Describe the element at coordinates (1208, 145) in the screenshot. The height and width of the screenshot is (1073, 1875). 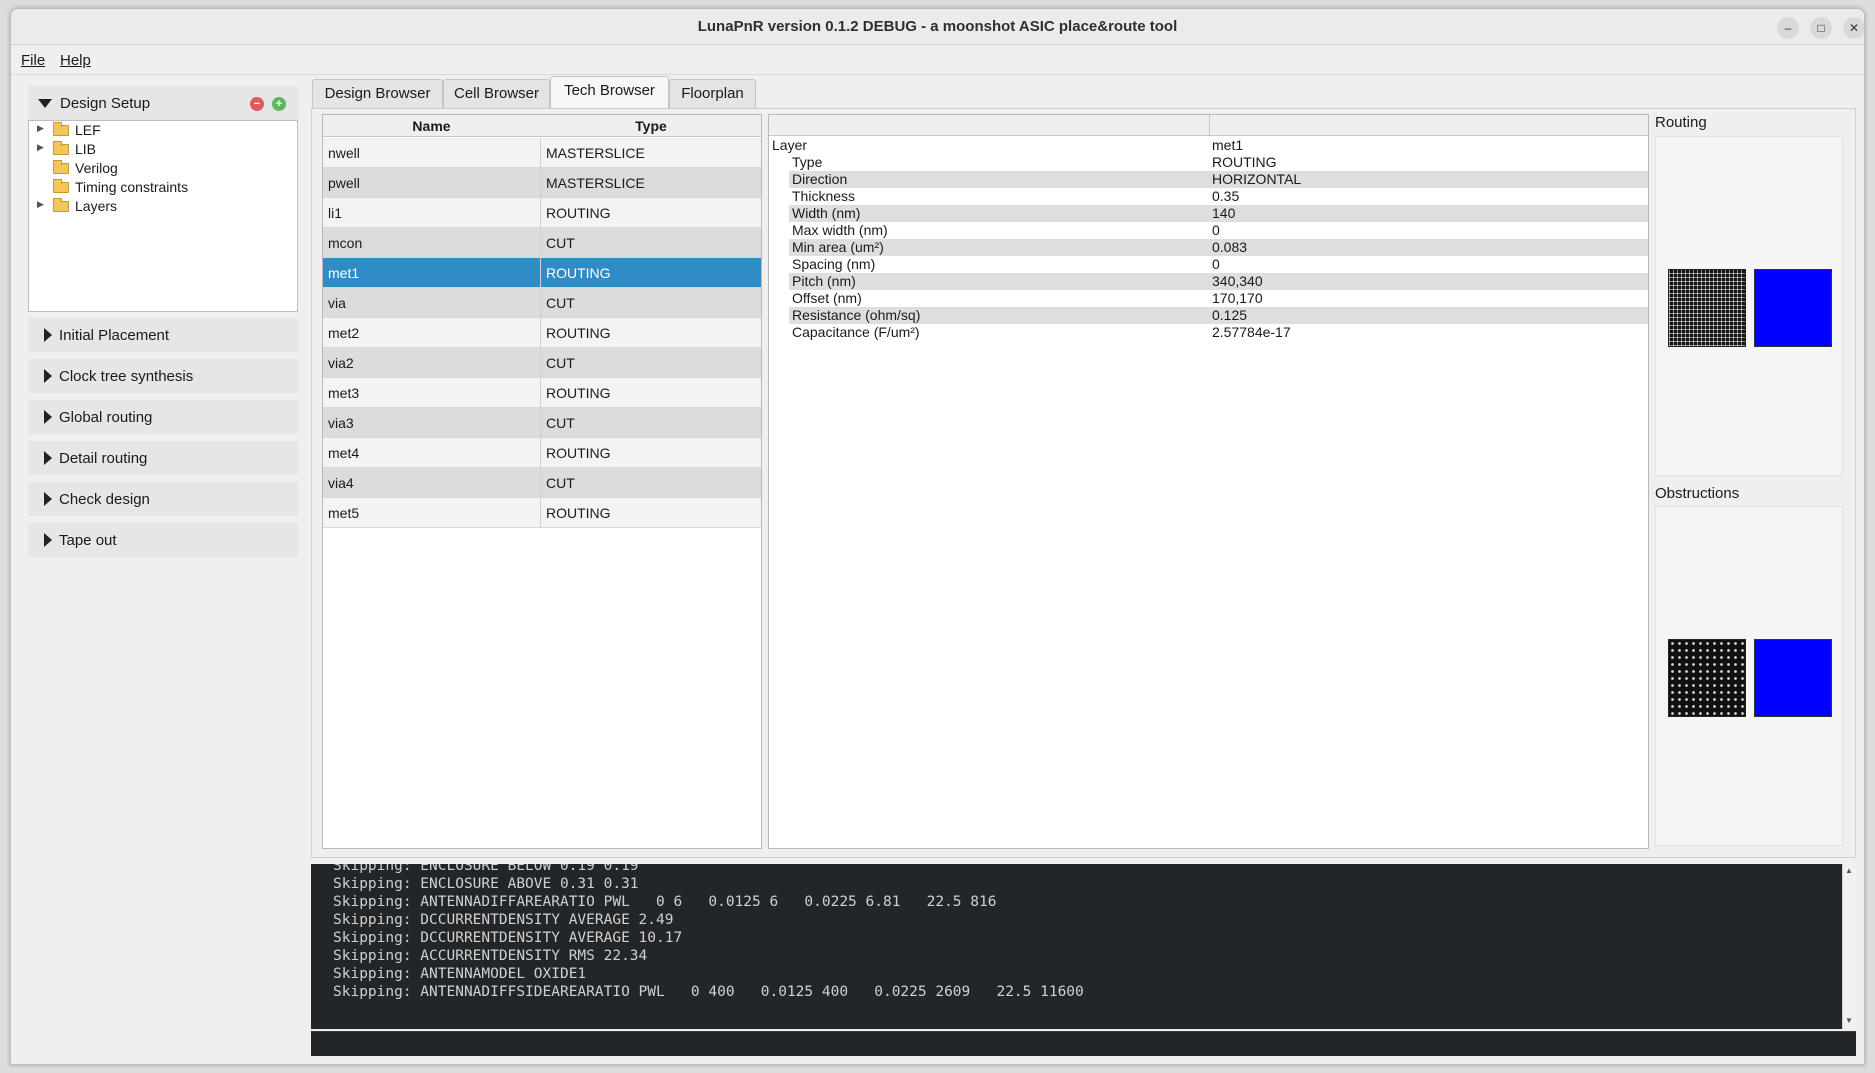
I see `property-root-row: Layer met1` at that location.